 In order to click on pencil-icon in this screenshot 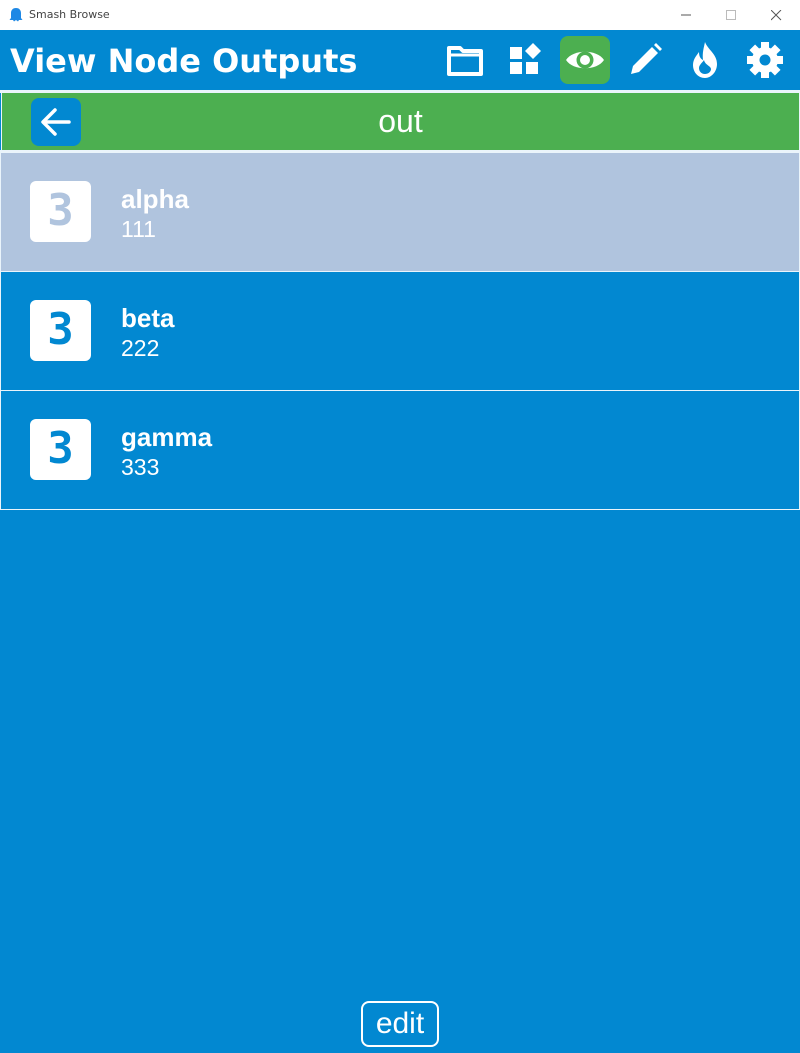, I will do `click(646, 58)`.